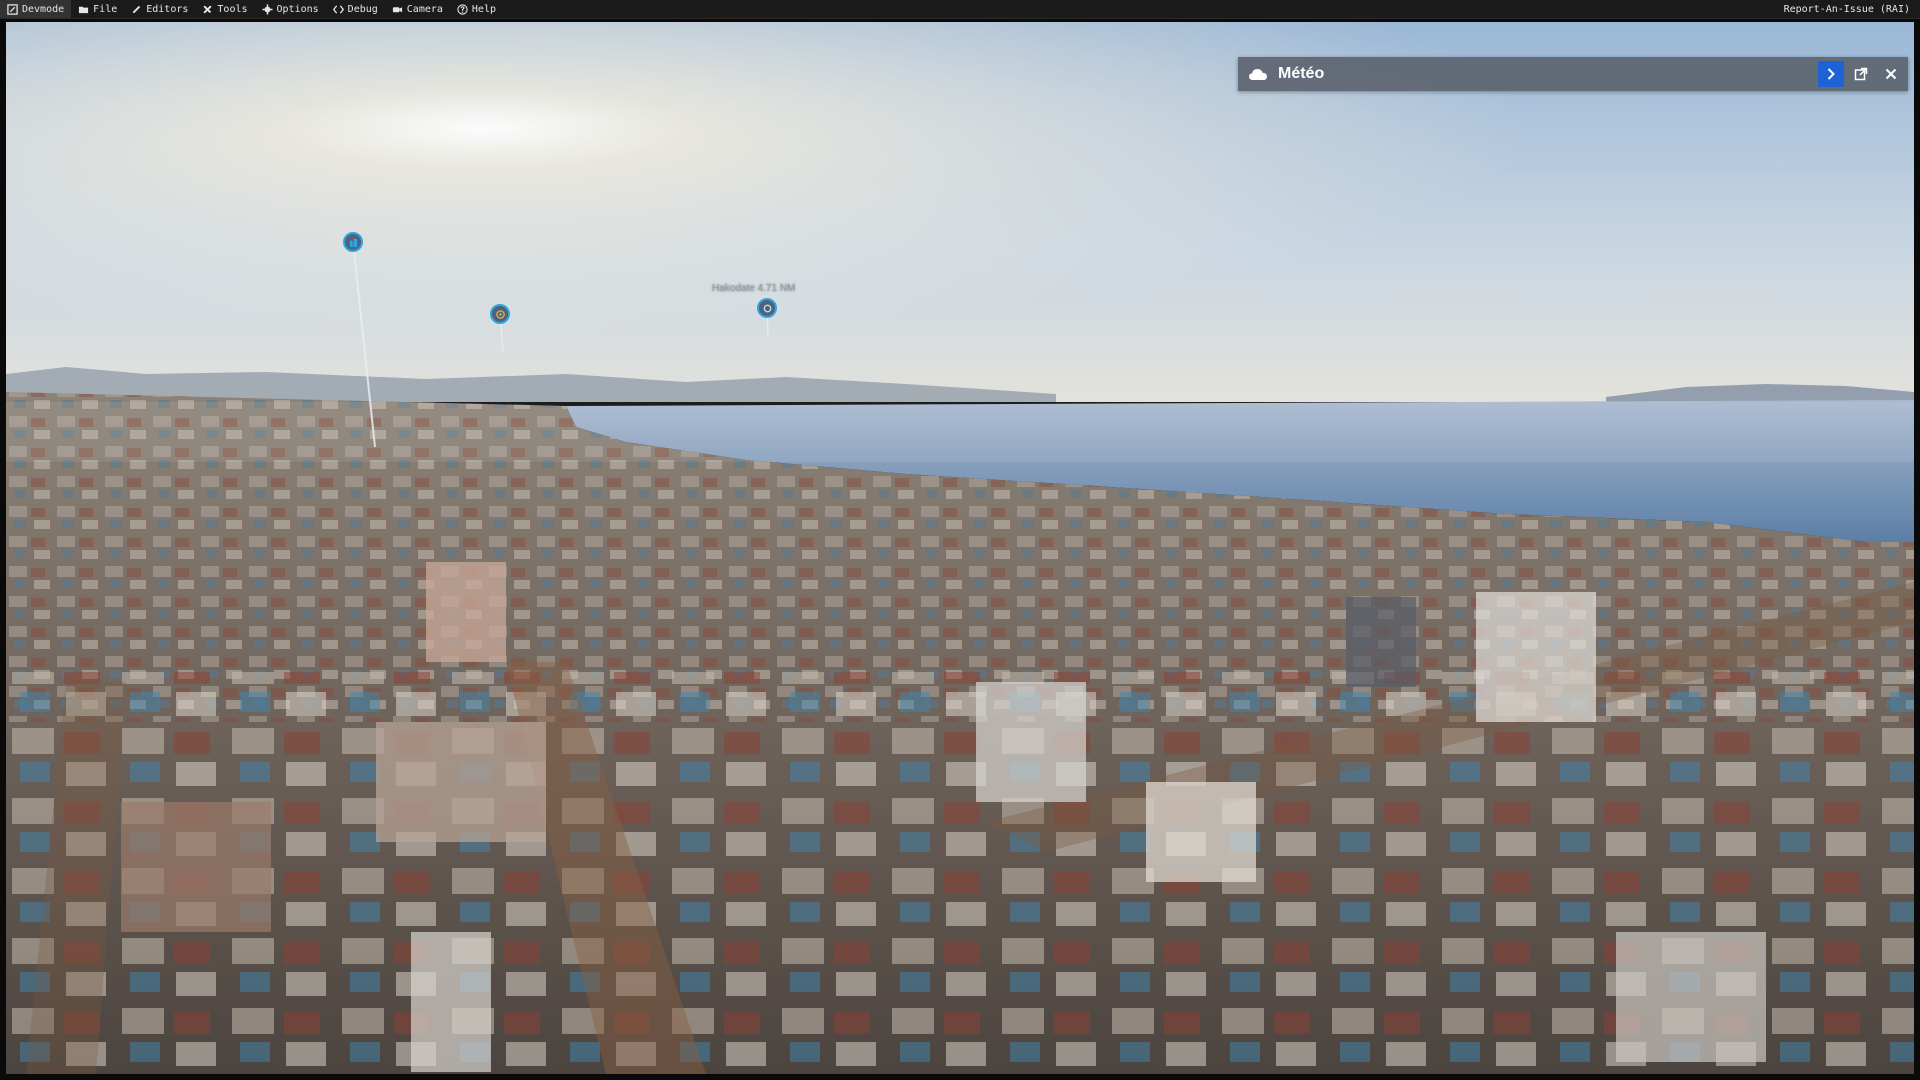  I want to click on pencil-icon, so click(137, 9).